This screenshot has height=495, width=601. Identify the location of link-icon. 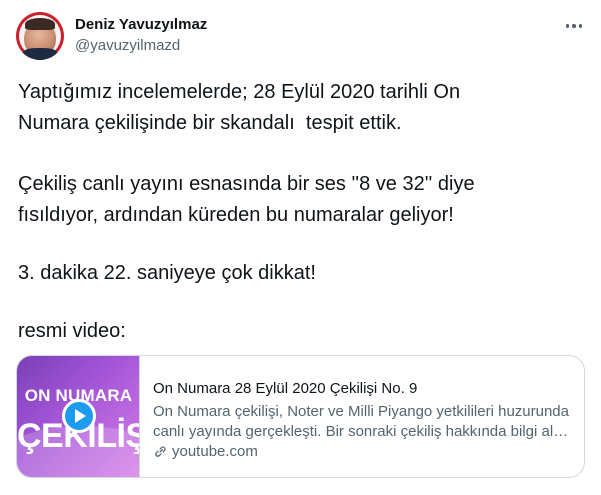
(160, 451).